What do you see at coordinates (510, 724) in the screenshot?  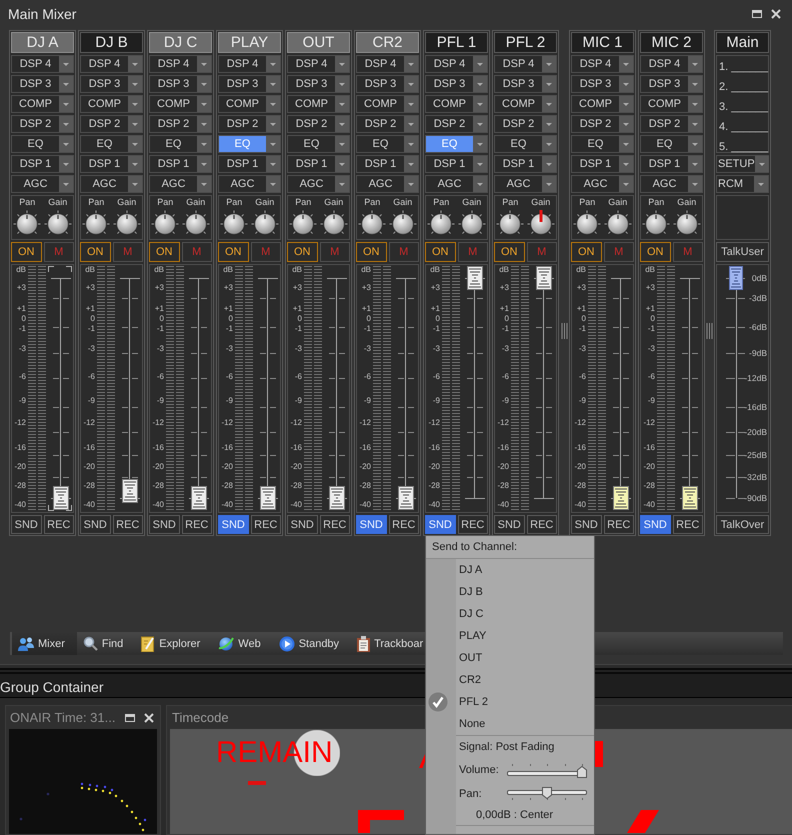 I see `menu-item: None` at bounding box center [510, 724].